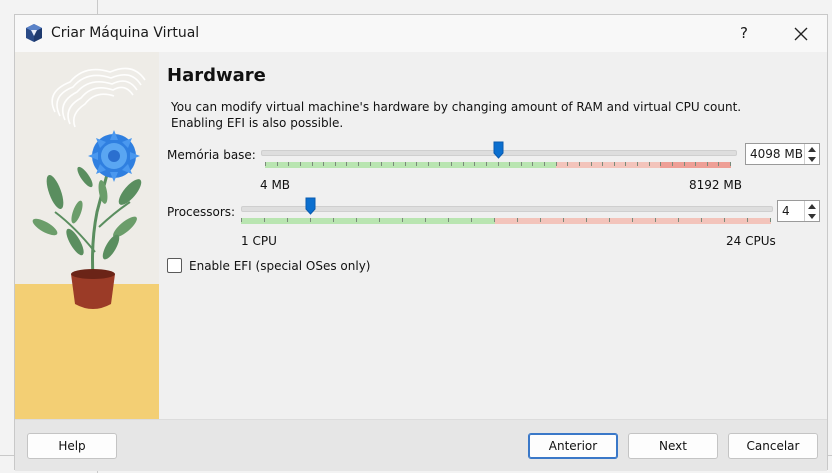 This screenshot has width=832, height=473. I want to click on enable-efi-label: Enable EFI (special OSes only), so click(279, 266).